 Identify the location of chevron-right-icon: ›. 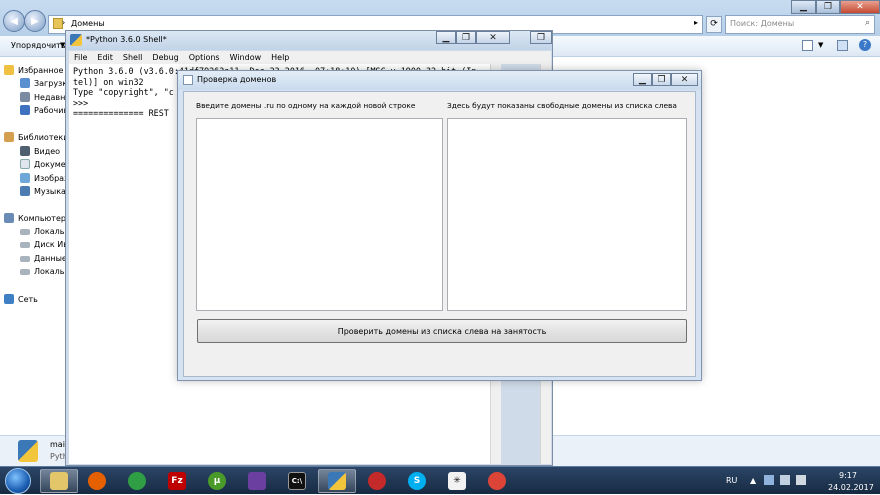
(64, 22).